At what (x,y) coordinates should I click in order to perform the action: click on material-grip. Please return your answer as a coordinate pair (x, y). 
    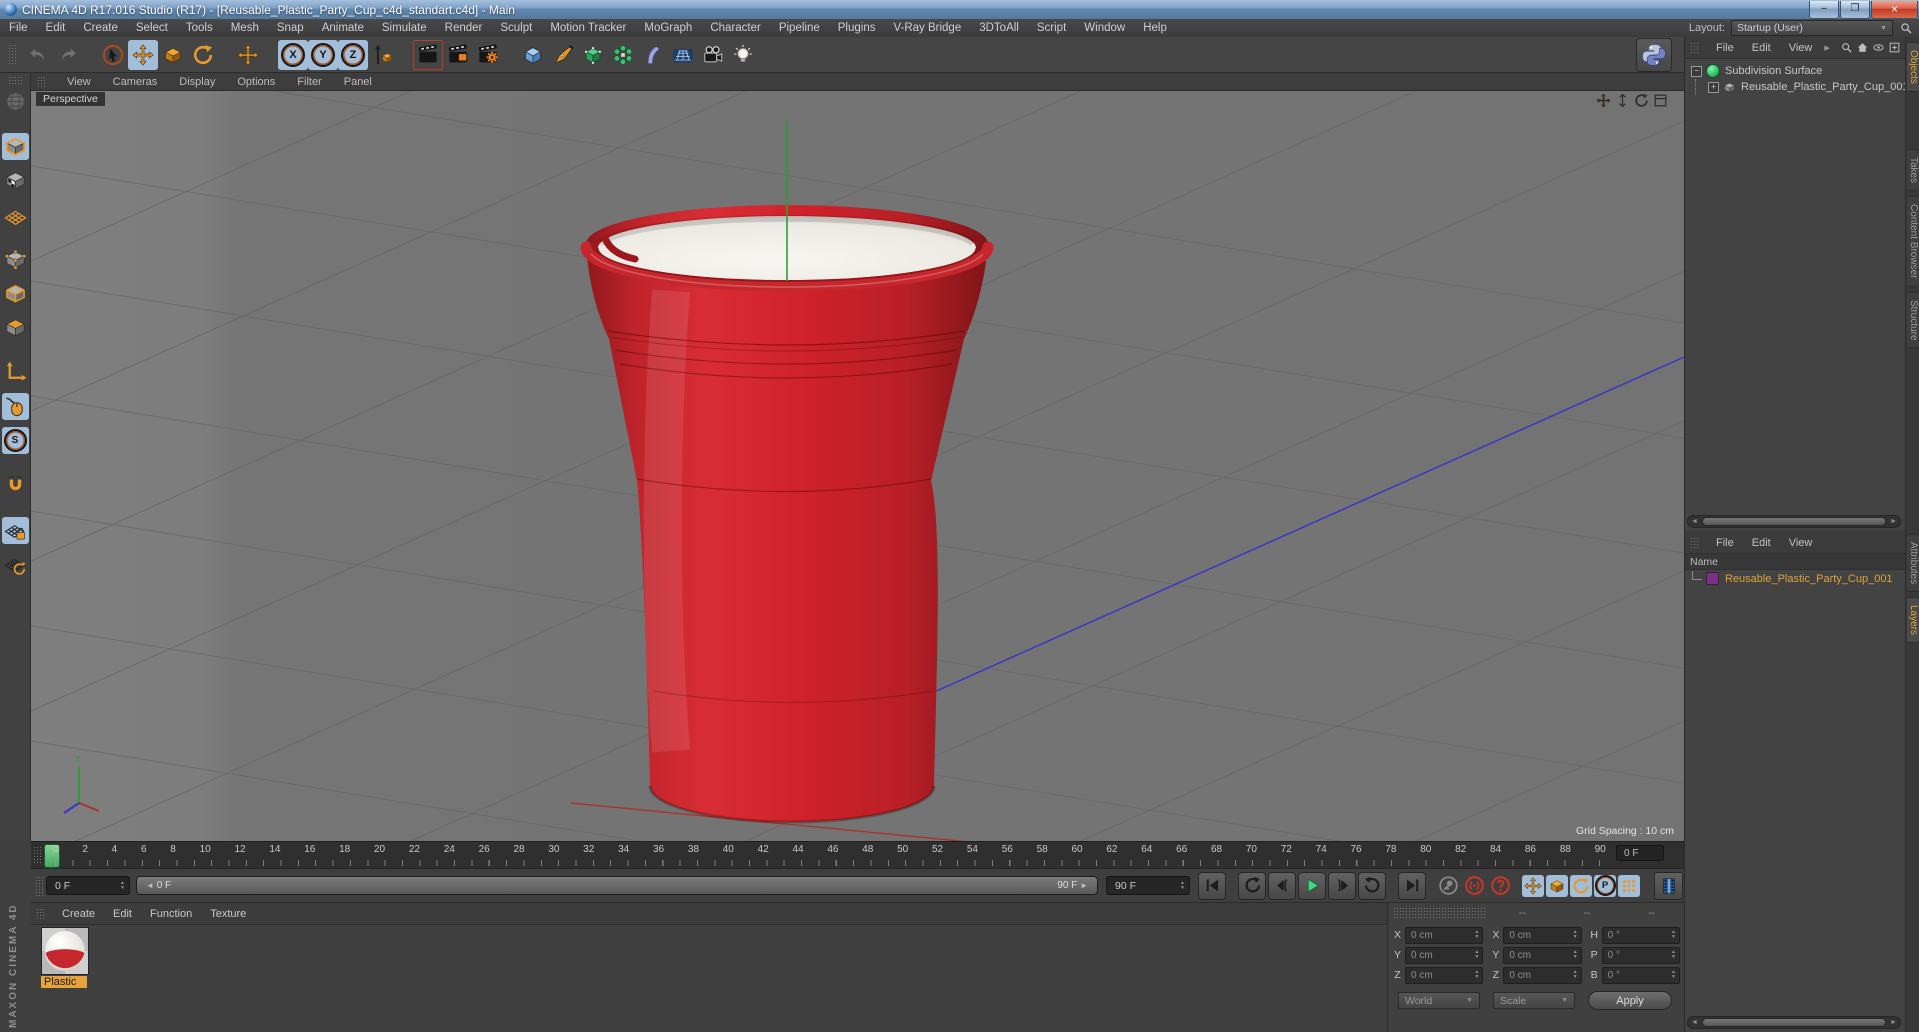
    Looking at the image, I should click on (40, 913).